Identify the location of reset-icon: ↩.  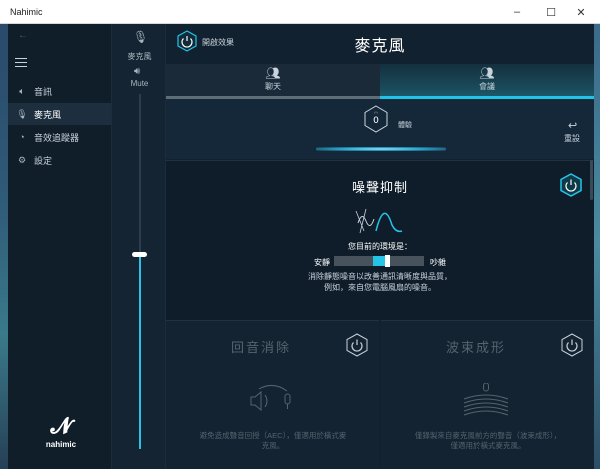
(572, 125).